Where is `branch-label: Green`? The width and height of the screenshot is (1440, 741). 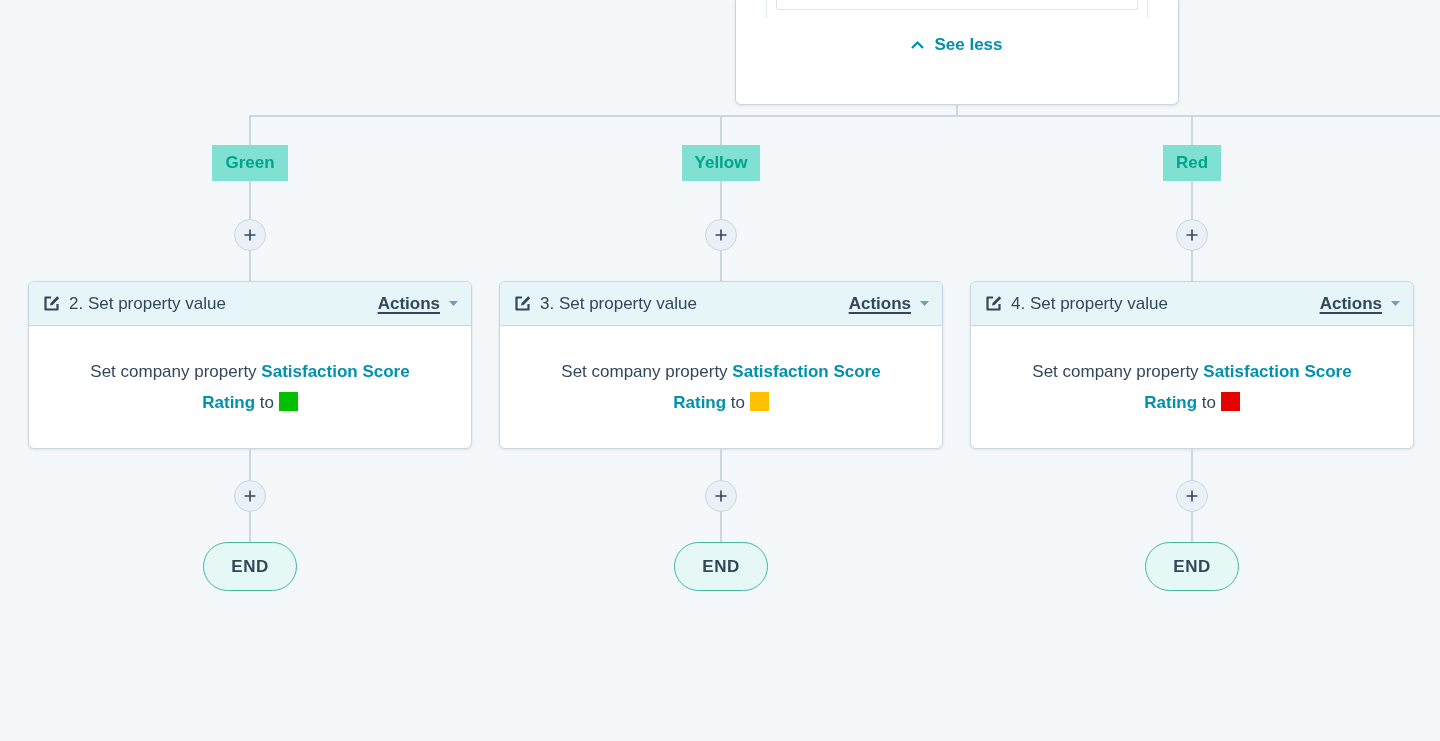
branch-label: Green is located at coordinates (250, 163).